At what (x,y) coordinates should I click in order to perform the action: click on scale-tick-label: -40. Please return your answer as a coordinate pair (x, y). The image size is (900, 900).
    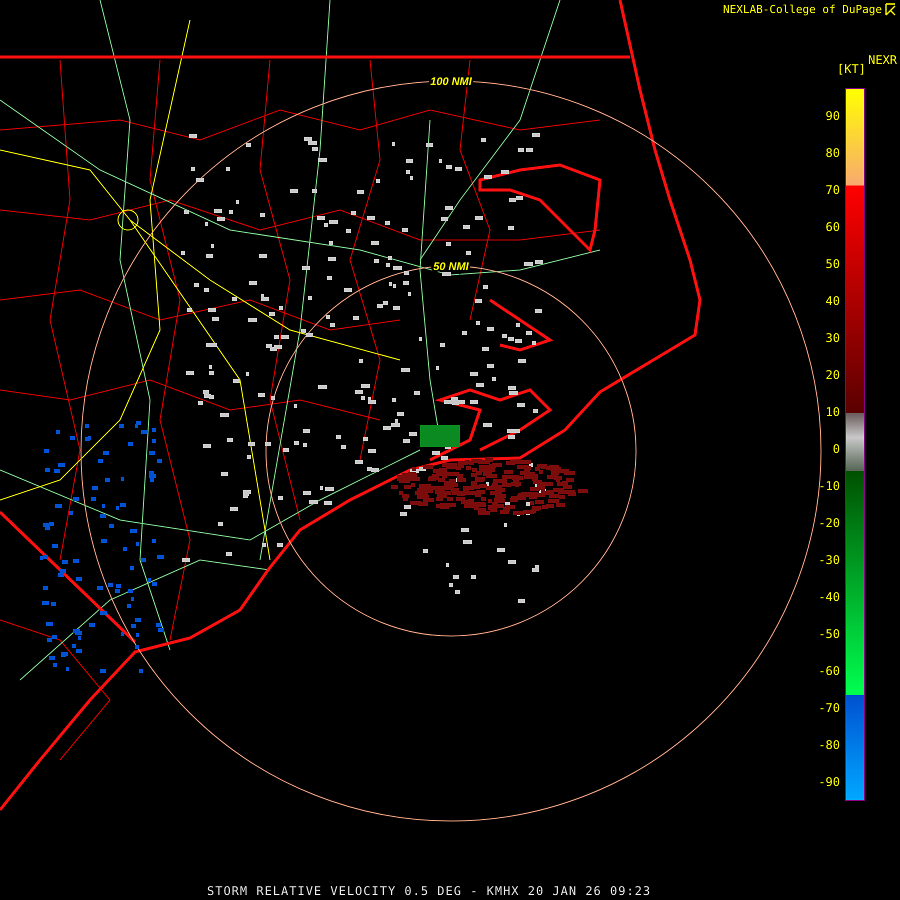
    Looking at the image, I should click on (829, 597).